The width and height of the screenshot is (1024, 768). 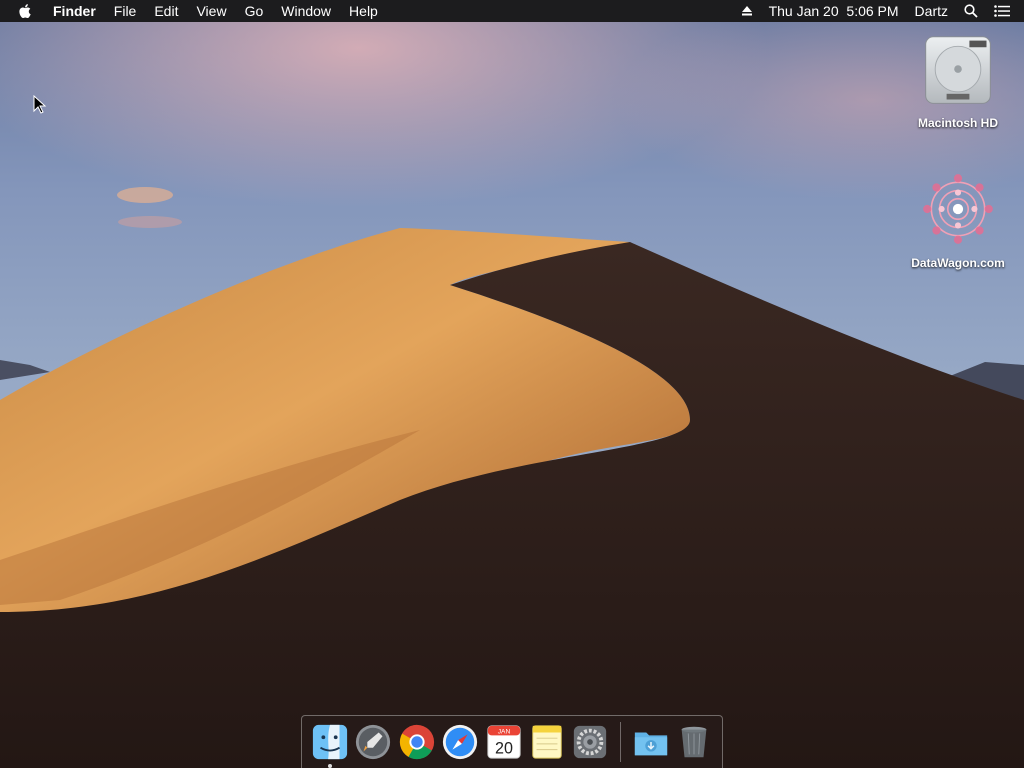 What do you see at coordinates (166, 11) in the screenshot?
I see `menu-edit: Edit` at bounding box center [166, 11].